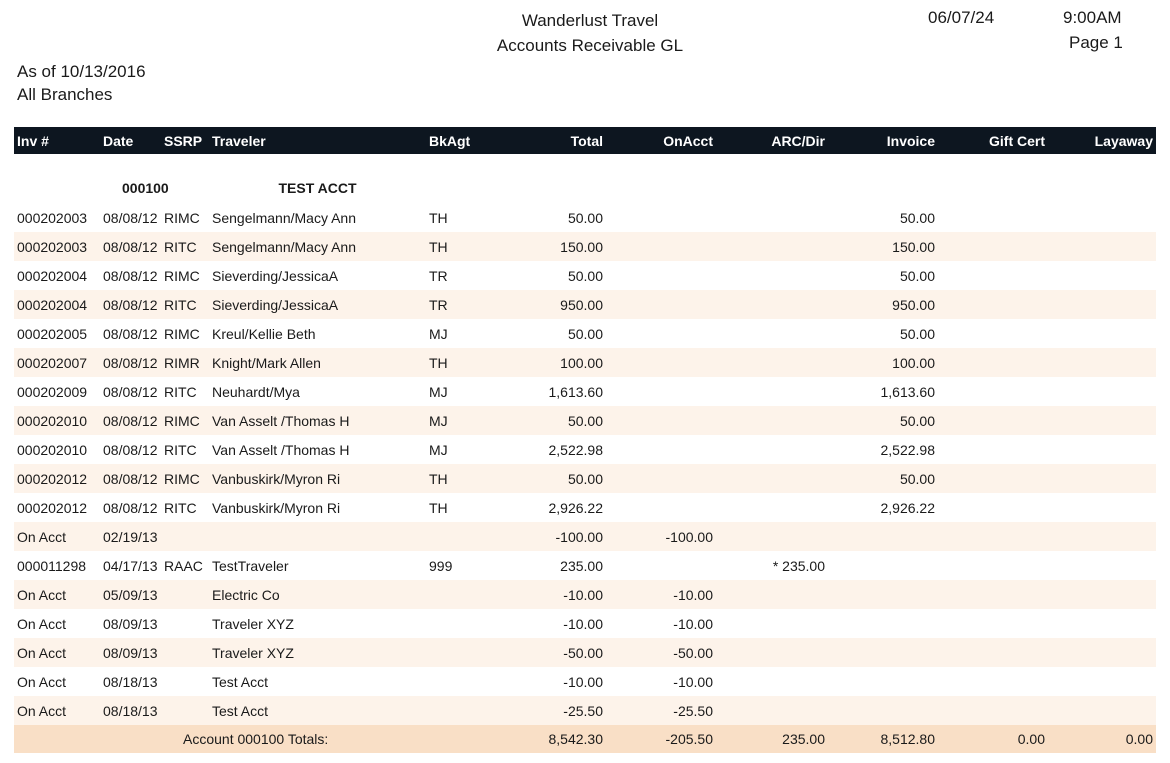 The image size is (1170, 763). Describe the element at coordinates (1096, 42) in the screenshot. I see `page-number: Page 1` at that location.